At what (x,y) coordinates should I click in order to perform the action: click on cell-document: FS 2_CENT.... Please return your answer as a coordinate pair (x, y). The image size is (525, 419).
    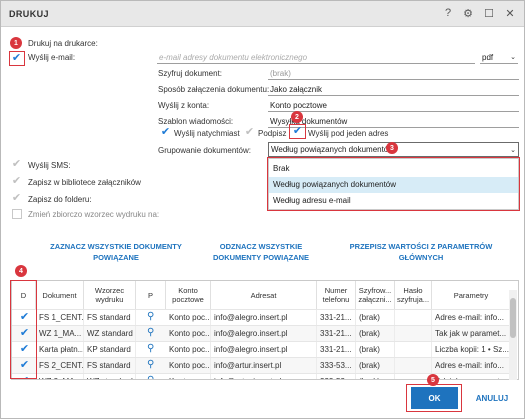
    Looking at the image, I should click on (60, 366).